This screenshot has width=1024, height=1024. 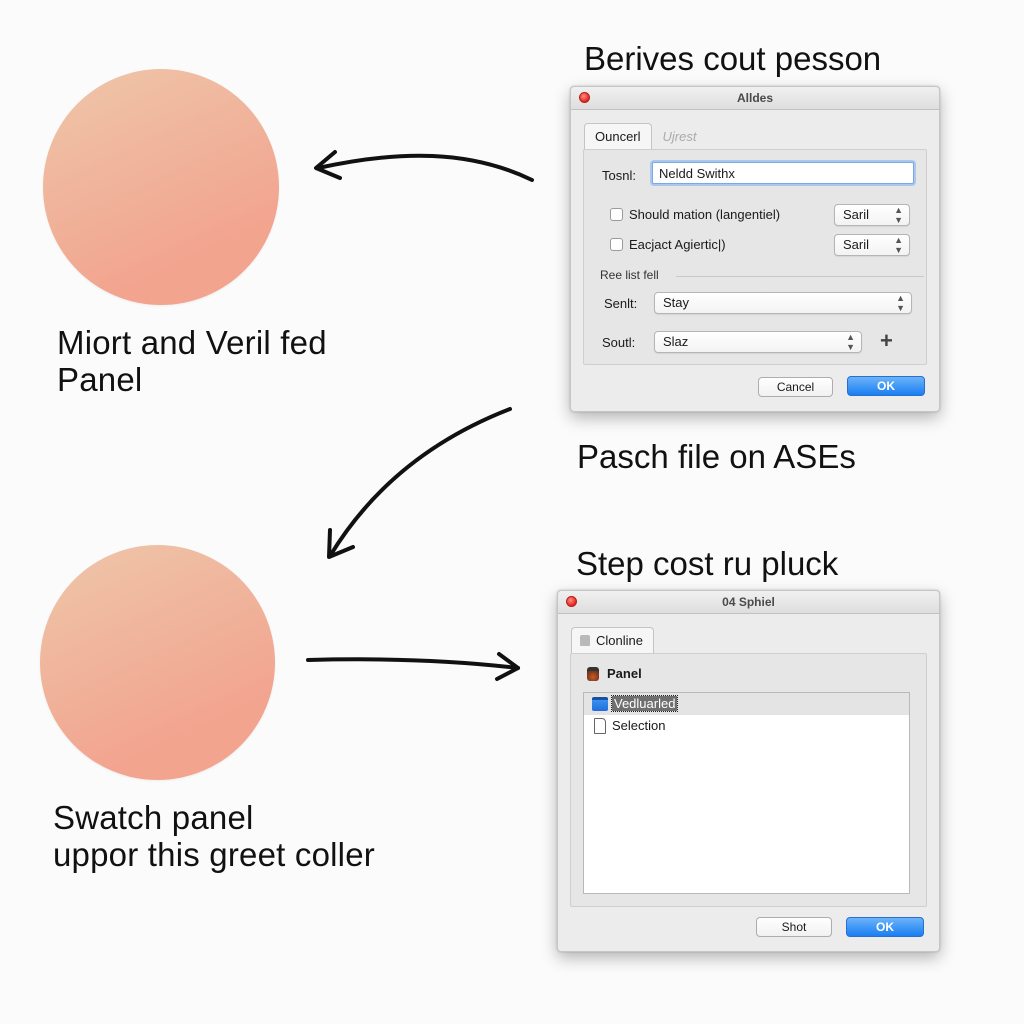 What do you see at coordinates (629, 275) in the screenshot?
I see `section-label: Ree list fell` at bounding box center [629, 275].